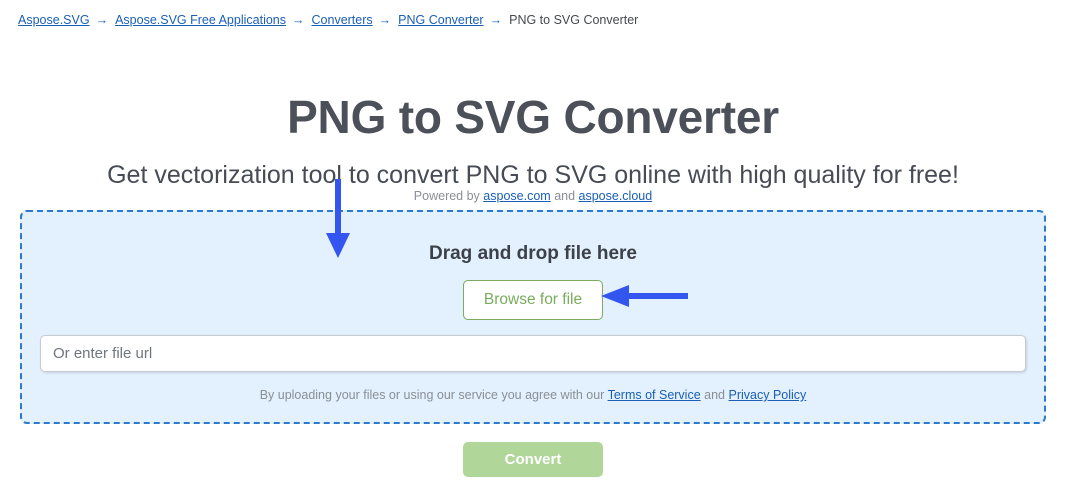 The image size is (1066, 502). I want to click on privacy-policy-link: Privacy Policy, so click(768, 395).